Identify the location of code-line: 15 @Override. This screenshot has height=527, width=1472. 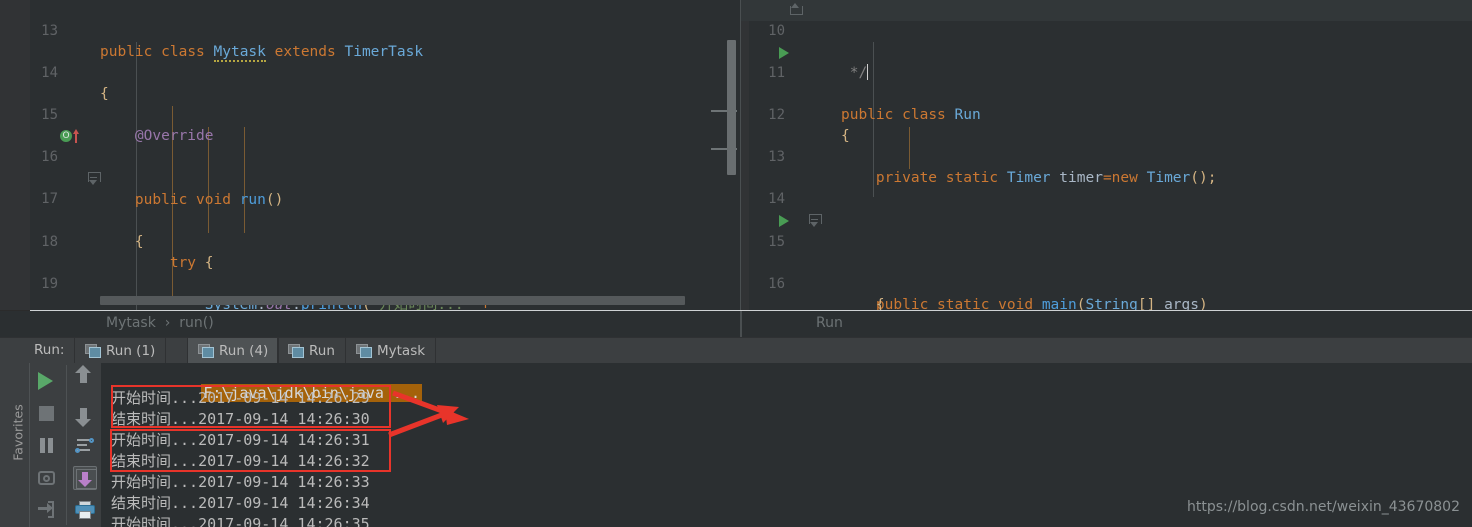
(370, 114).